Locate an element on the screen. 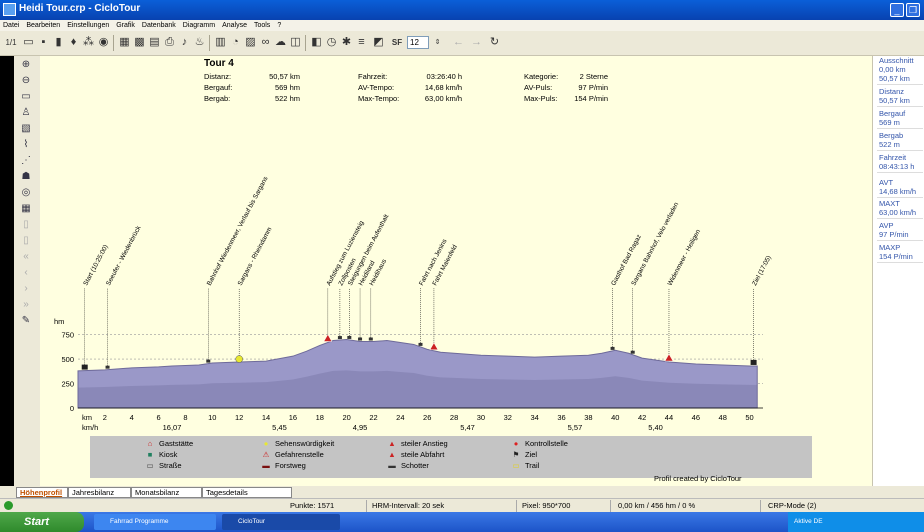 The image size is (924, 532). monitor-icon: ▭ is located at coordinates (26, 97).